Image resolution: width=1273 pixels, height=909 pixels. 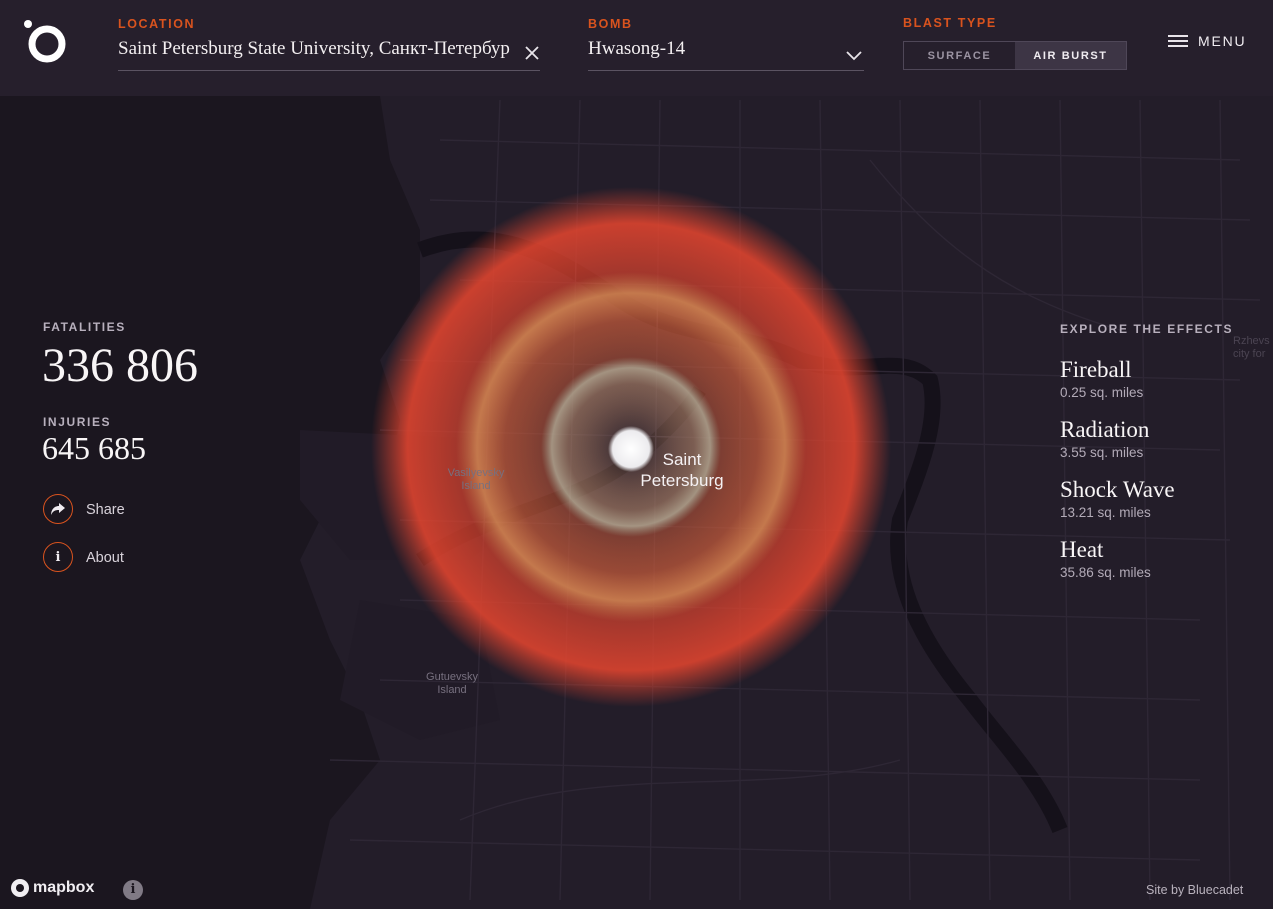 What do you see at coordinates (1082, 549) in the screenshot?
I see `effect-name: Heat` at bounding box center [1082, 549].